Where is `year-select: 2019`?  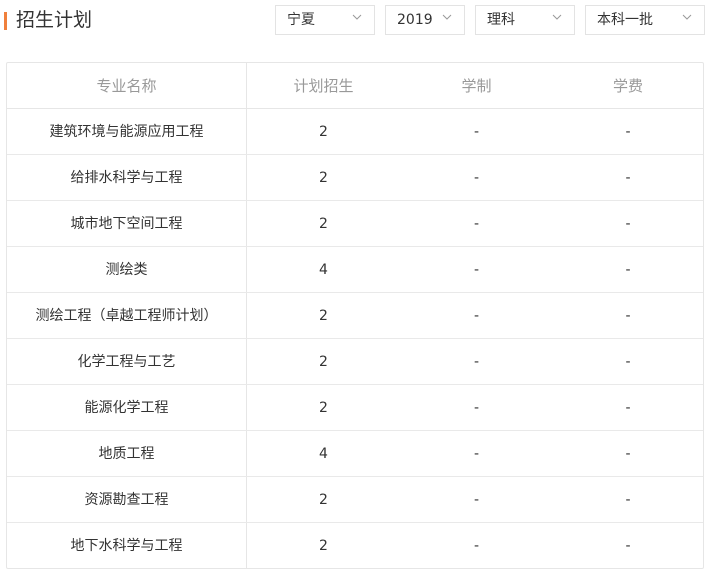 year-select: 2019 is located at coordinates (425, 20).